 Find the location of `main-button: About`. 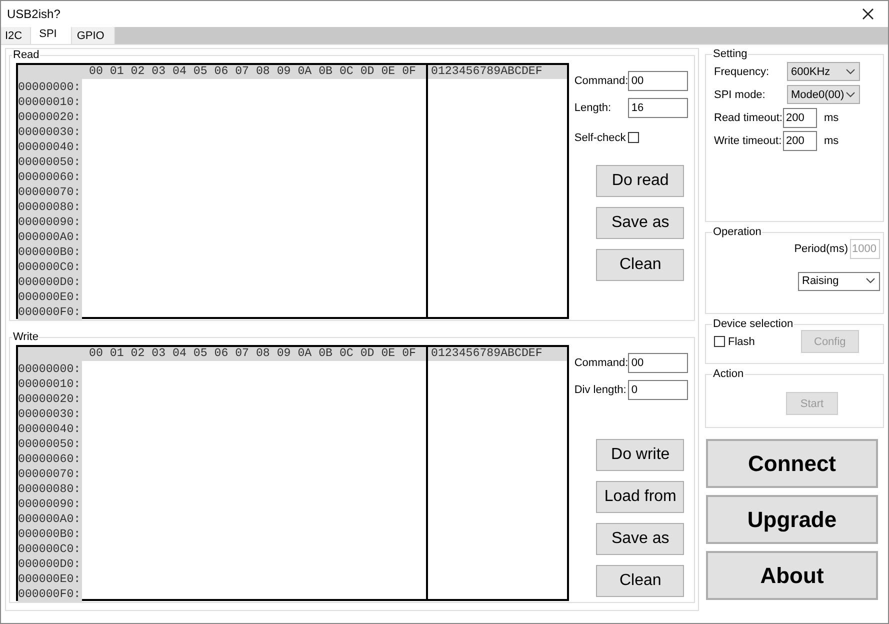

main-button: About is located at coordinates (792, 575).